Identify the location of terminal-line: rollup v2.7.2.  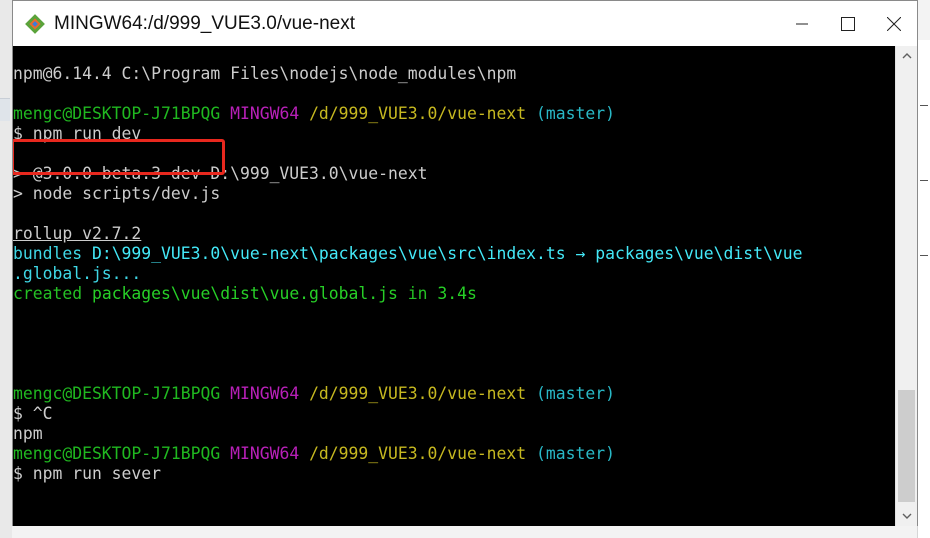
(77, 234).